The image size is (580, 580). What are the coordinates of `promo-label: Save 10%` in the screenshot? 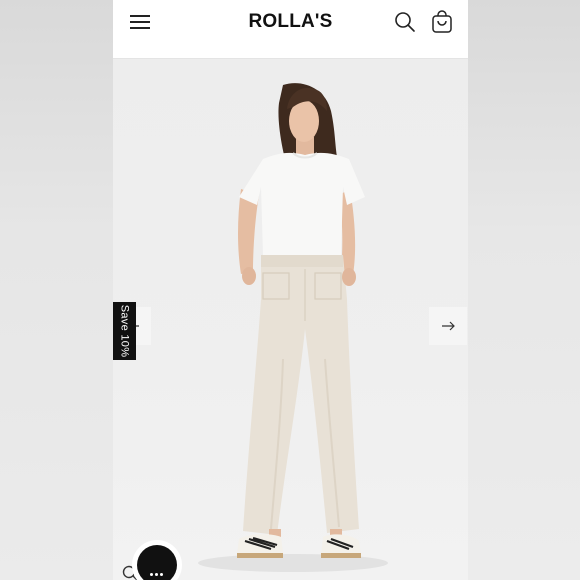 It's located at (124, 331).